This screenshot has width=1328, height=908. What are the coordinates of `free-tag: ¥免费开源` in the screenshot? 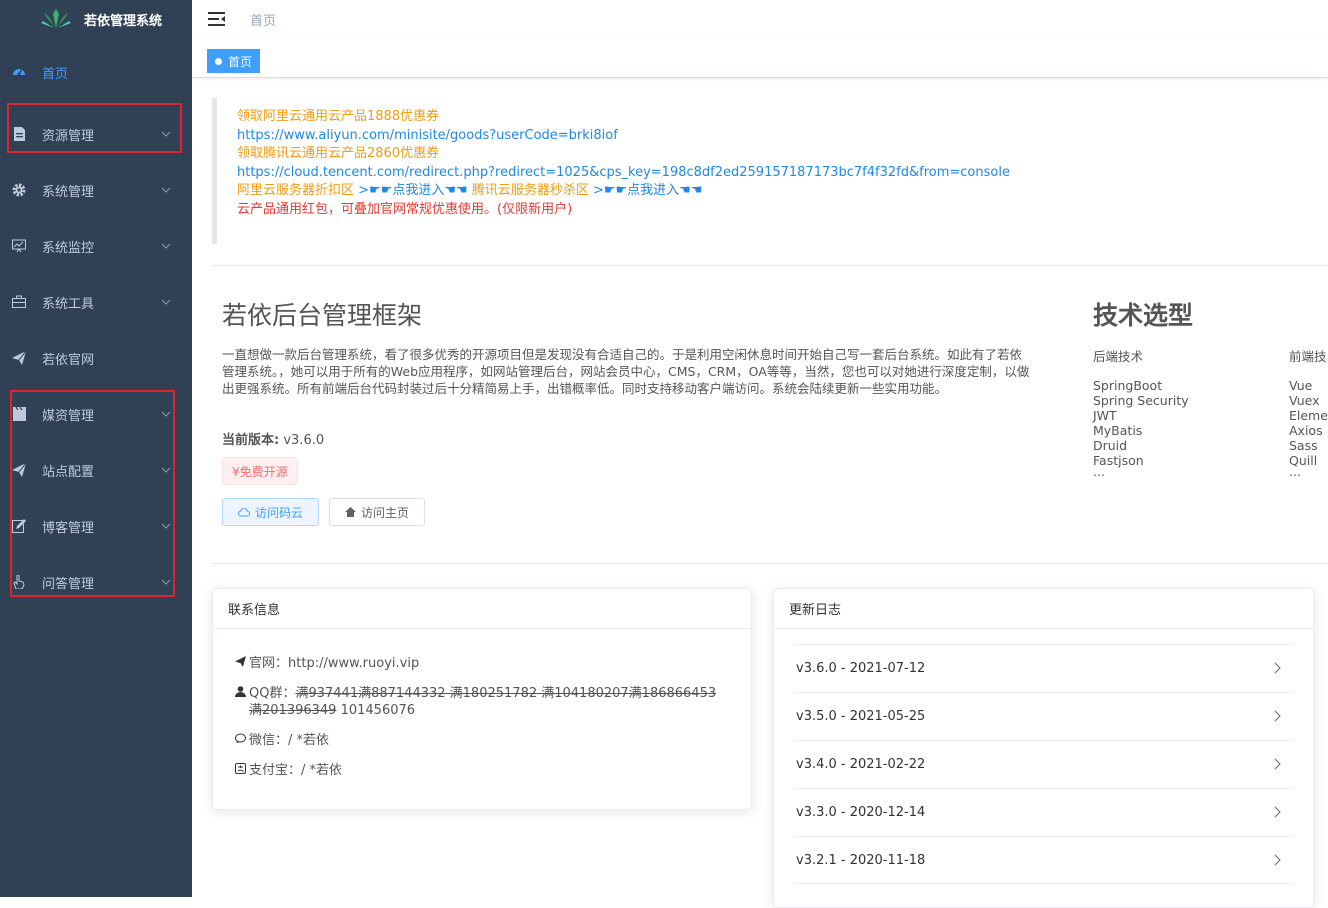 It's located at (260, 471).